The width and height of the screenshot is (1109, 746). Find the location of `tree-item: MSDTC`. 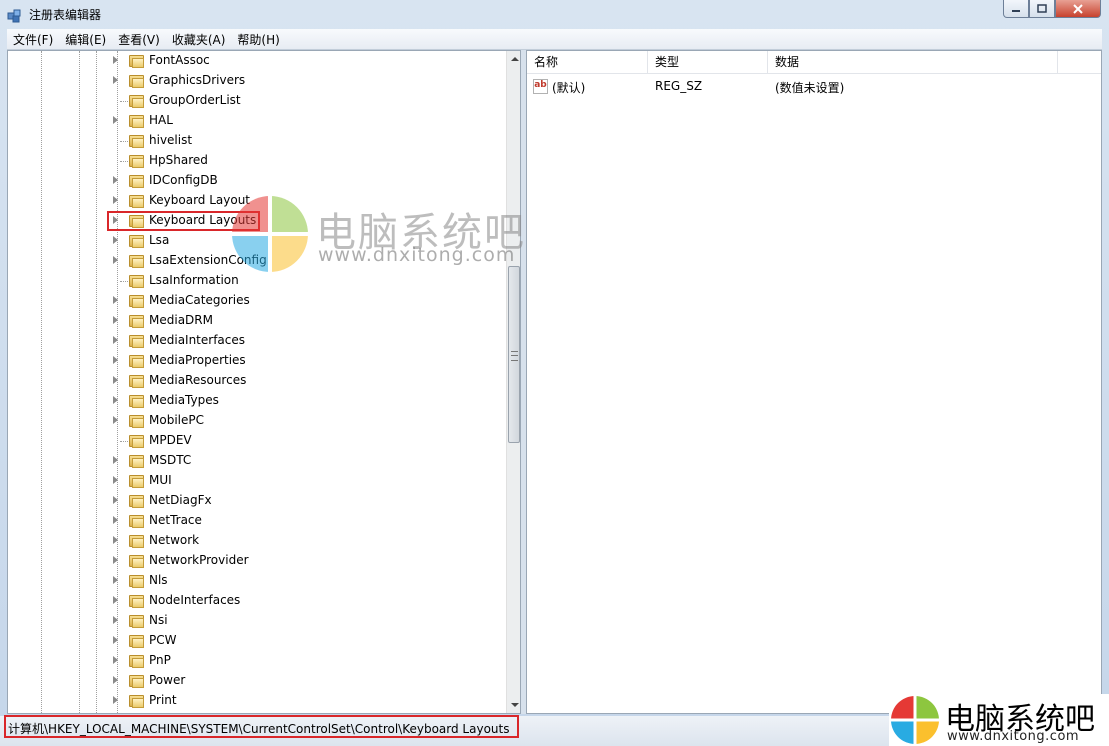

tree-item: MSDTC is located at coordinates (257, 461).